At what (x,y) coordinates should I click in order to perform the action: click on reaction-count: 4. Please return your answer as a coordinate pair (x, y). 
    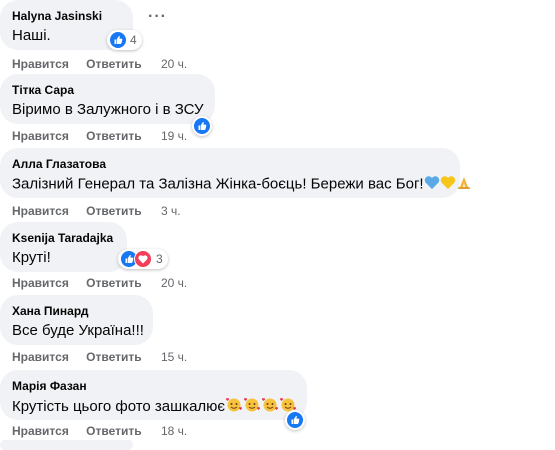
    Looking at the image, I should click on (133, 40).